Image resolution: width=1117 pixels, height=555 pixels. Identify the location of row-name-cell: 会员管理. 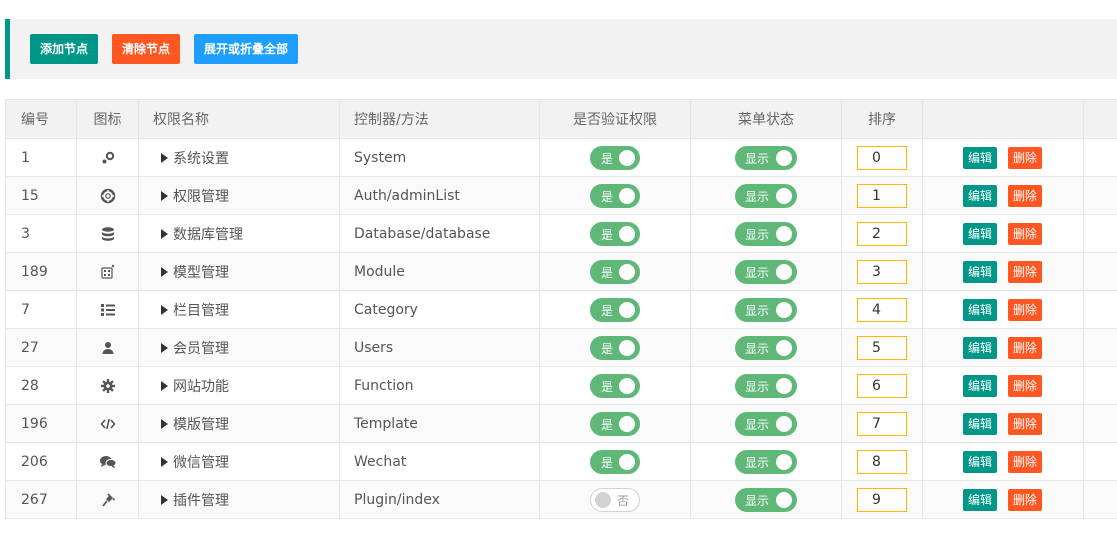
(239, 347).